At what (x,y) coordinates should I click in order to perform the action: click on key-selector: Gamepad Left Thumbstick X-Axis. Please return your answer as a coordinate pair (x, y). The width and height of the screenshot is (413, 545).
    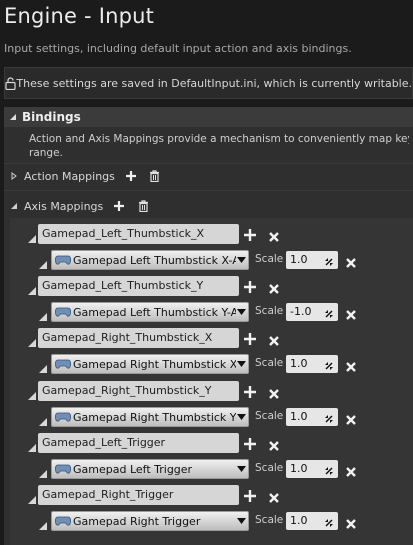
    Looking at the image, I should click on (150, 260).